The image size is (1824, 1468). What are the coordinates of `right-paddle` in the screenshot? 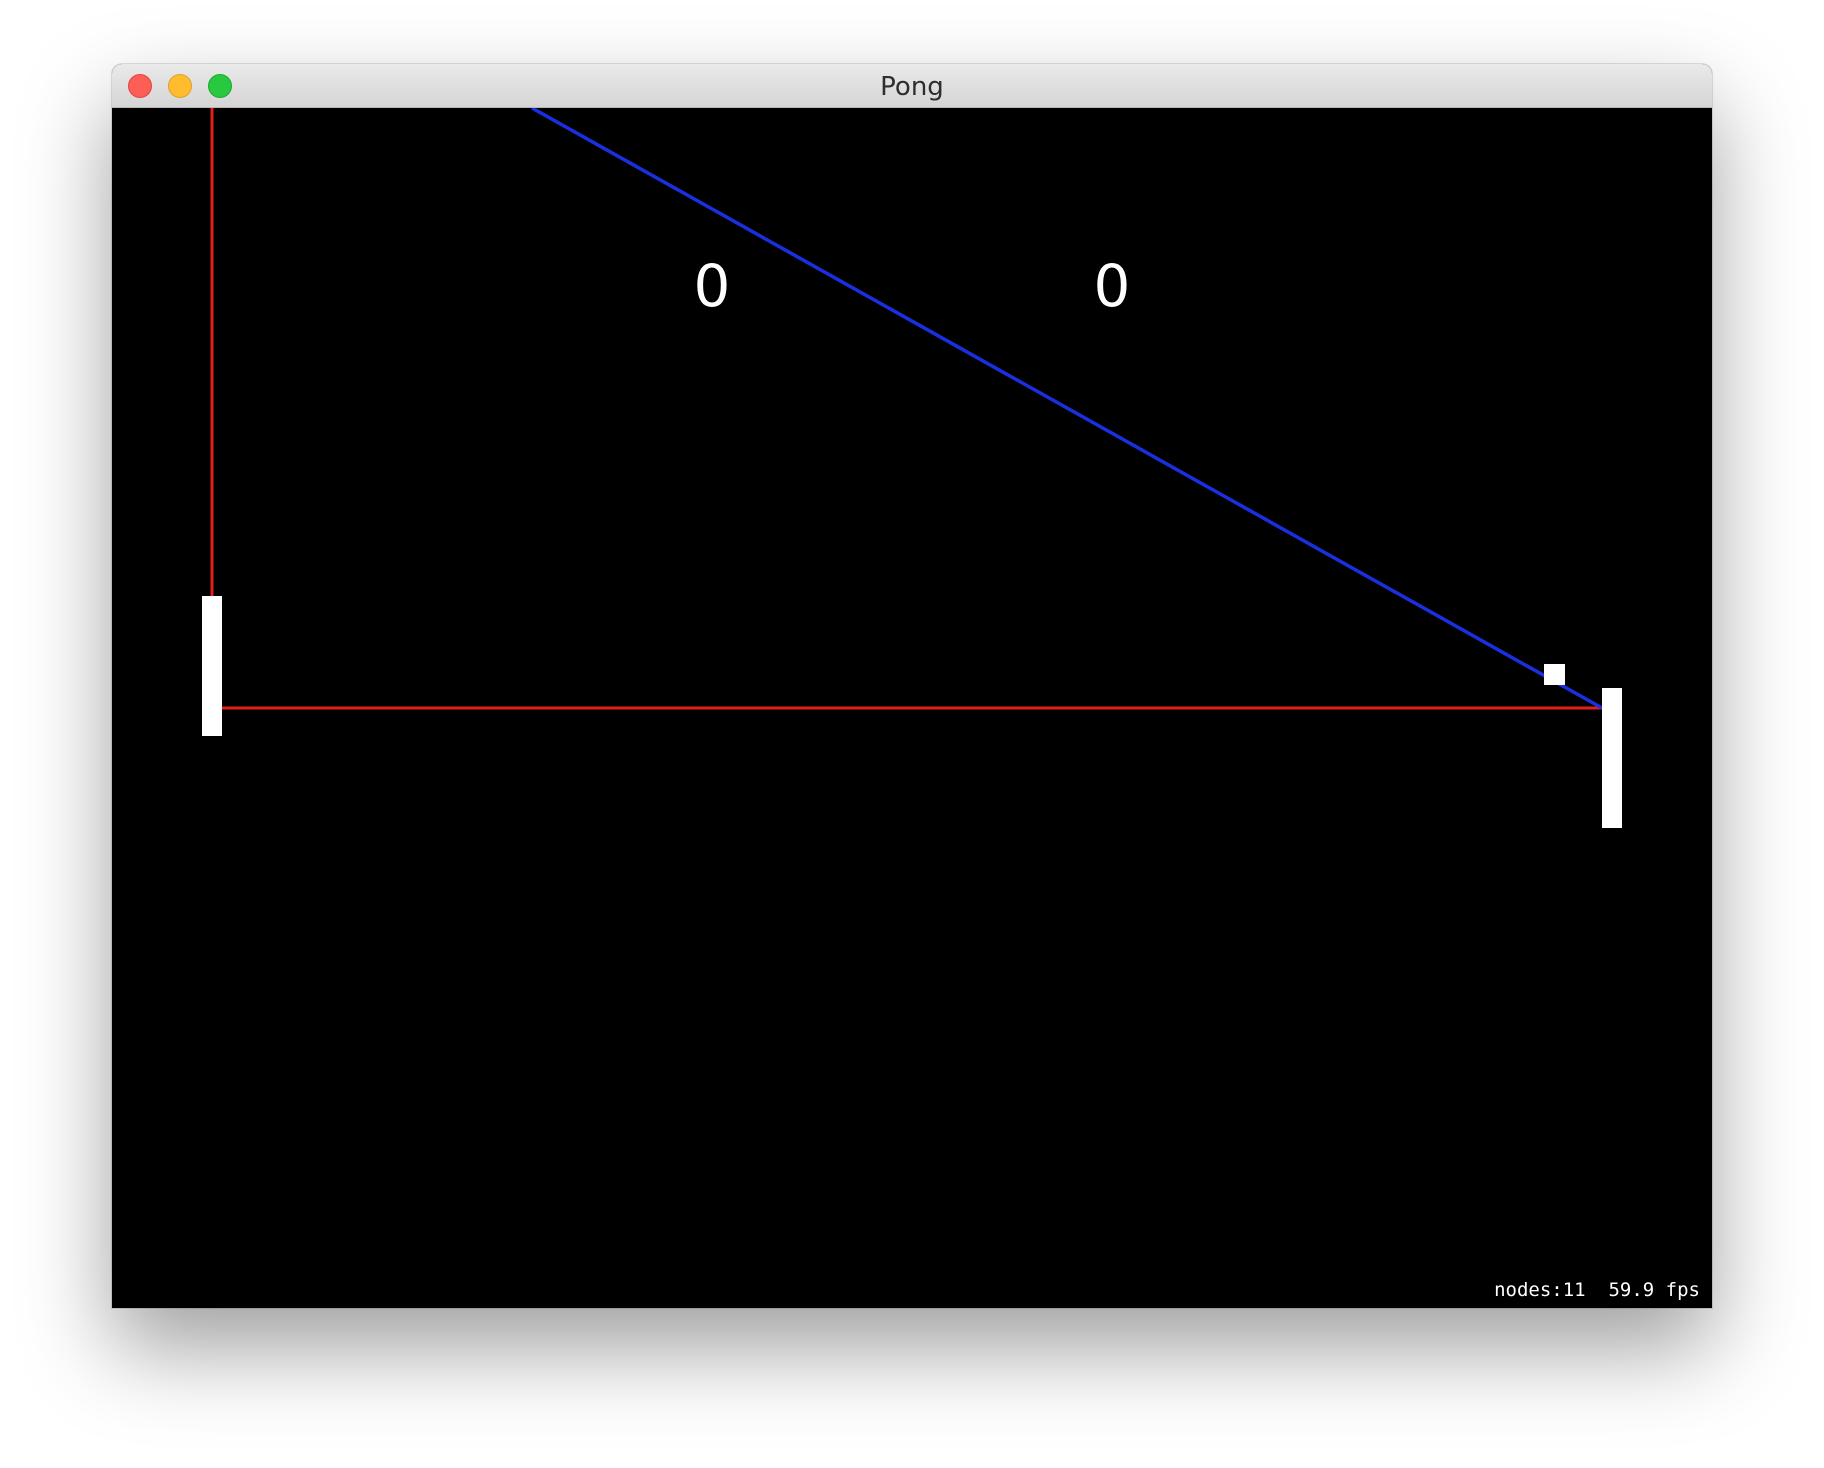 It's located at (1612, 758).